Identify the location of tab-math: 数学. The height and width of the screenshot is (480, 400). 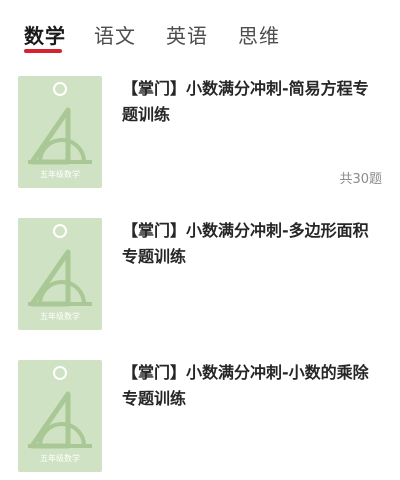
(45, 36).